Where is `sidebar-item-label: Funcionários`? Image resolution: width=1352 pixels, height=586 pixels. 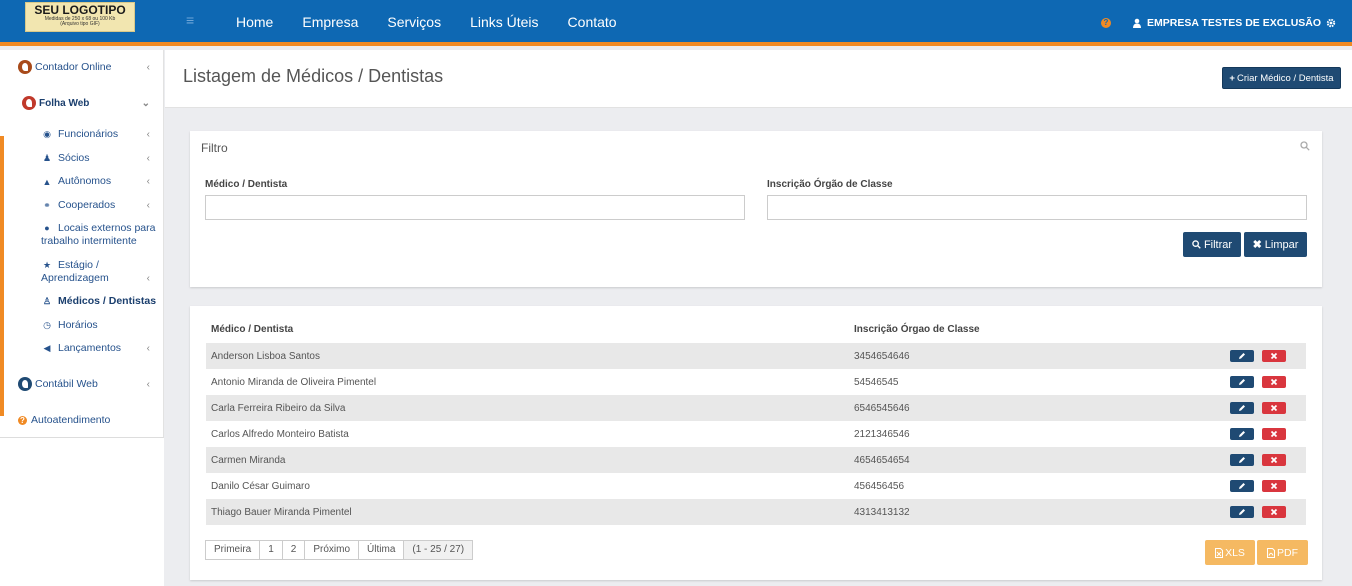 sidebar-item-label: Funcionários is located at coordinates (88, 134).